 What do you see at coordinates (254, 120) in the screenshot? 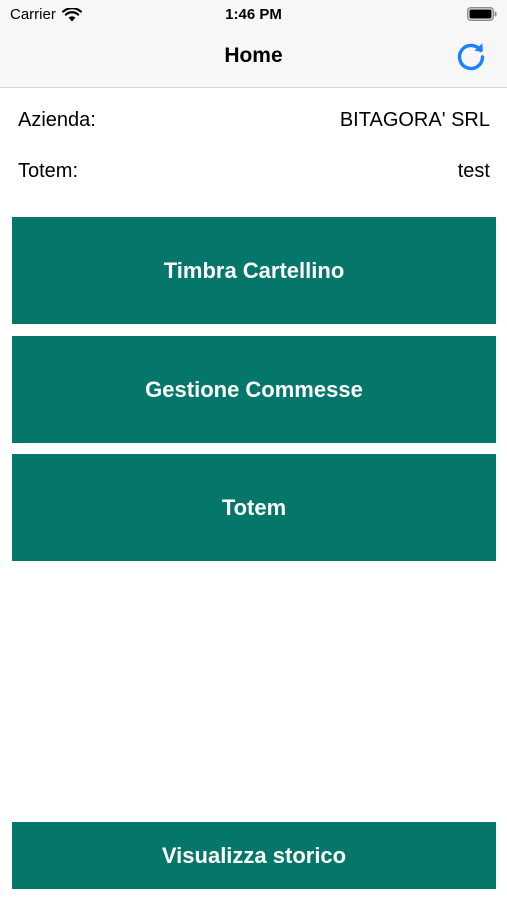
I see `company-row: Azienda: BITAGORA' SRL` at bounding box center [254, 120].